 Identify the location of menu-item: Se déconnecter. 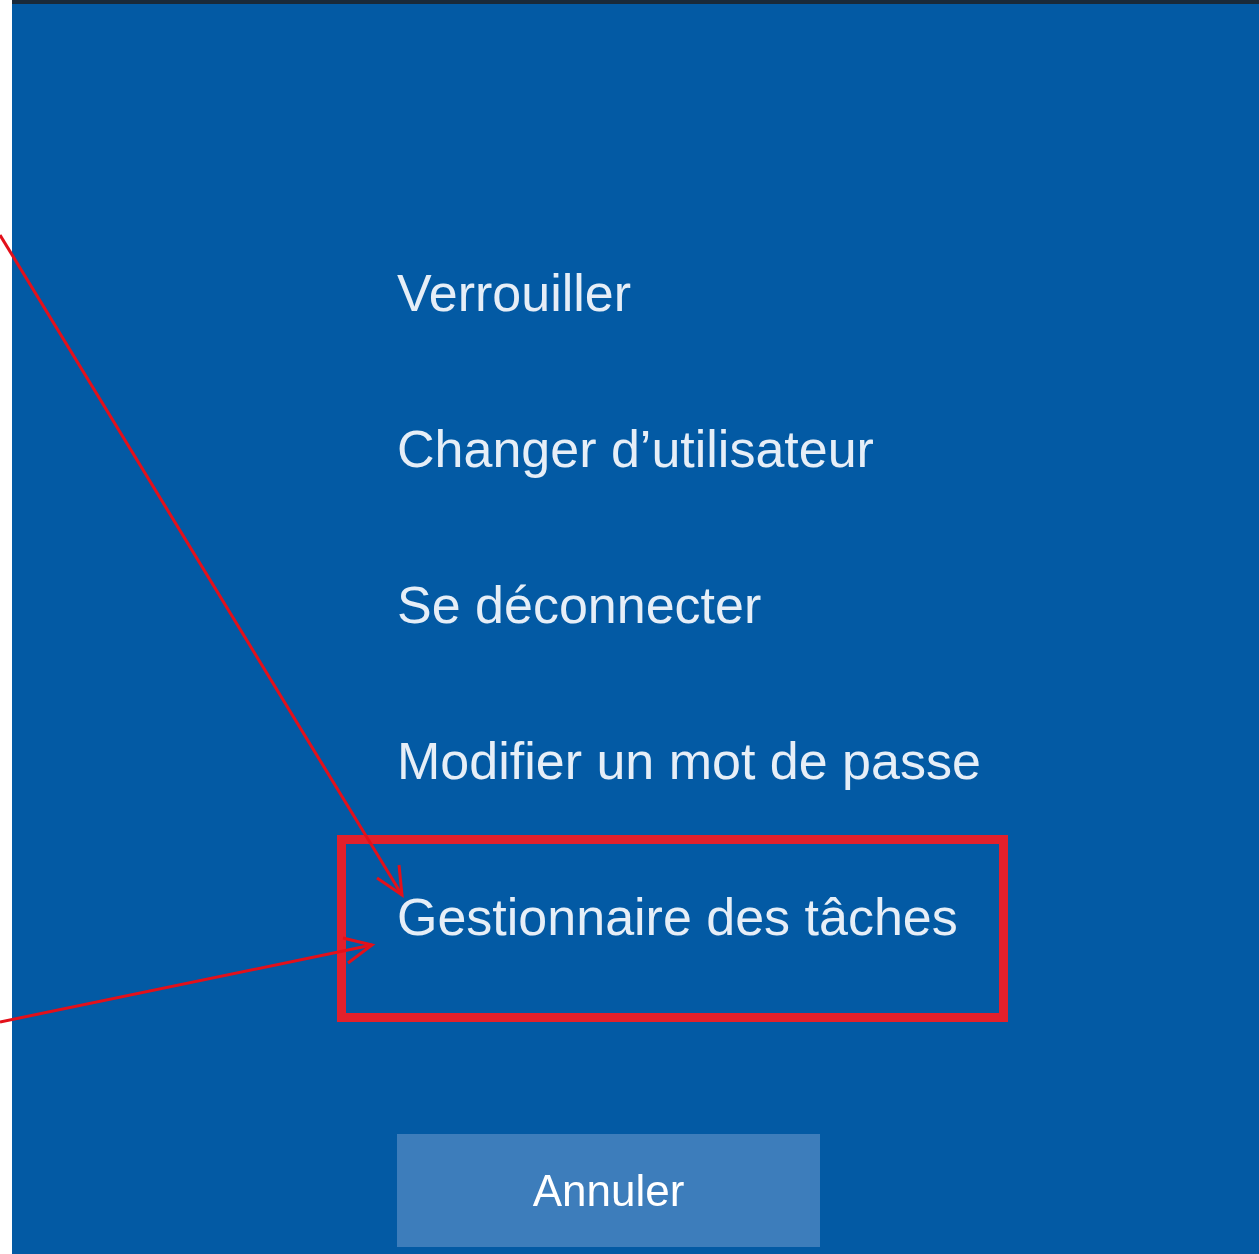
(579, 605).